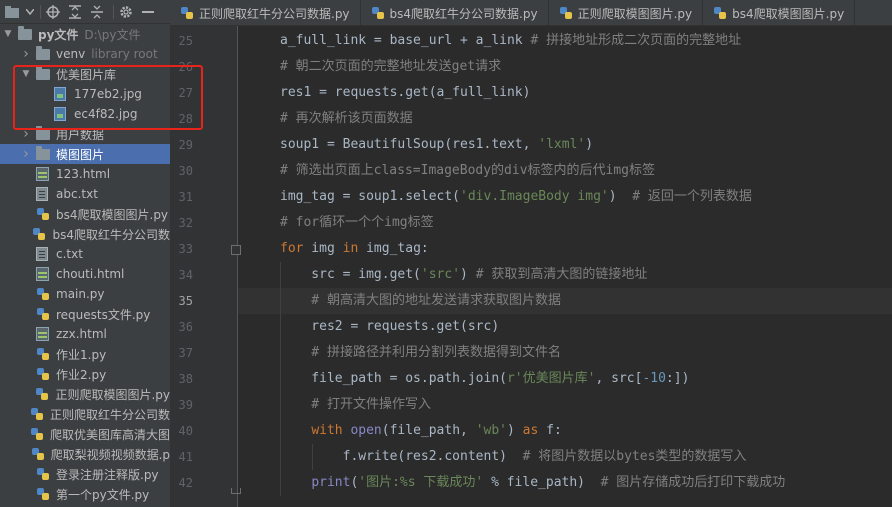 The width and height of the screenshot is (892, 507). I want to click on tree-file-item: 第一个py文件.py, so click(85, 494).